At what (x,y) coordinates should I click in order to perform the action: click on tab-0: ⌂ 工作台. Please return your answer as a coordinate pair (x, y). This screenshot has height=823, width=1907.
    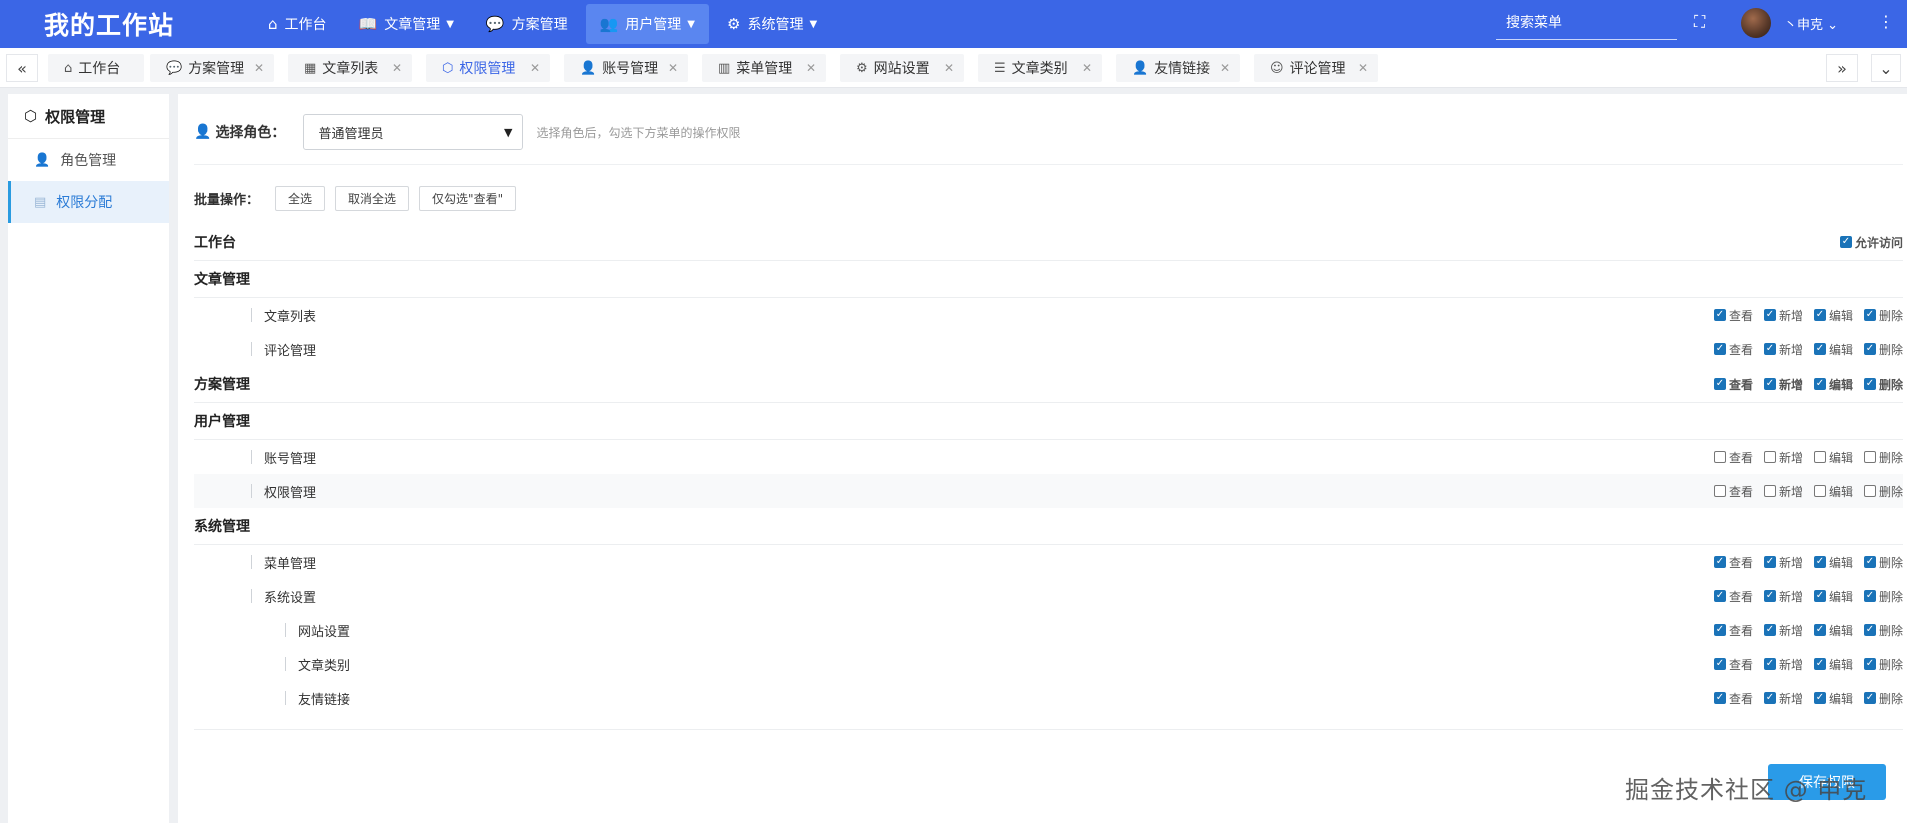
    Looking at the image, I should click on (96, 68).